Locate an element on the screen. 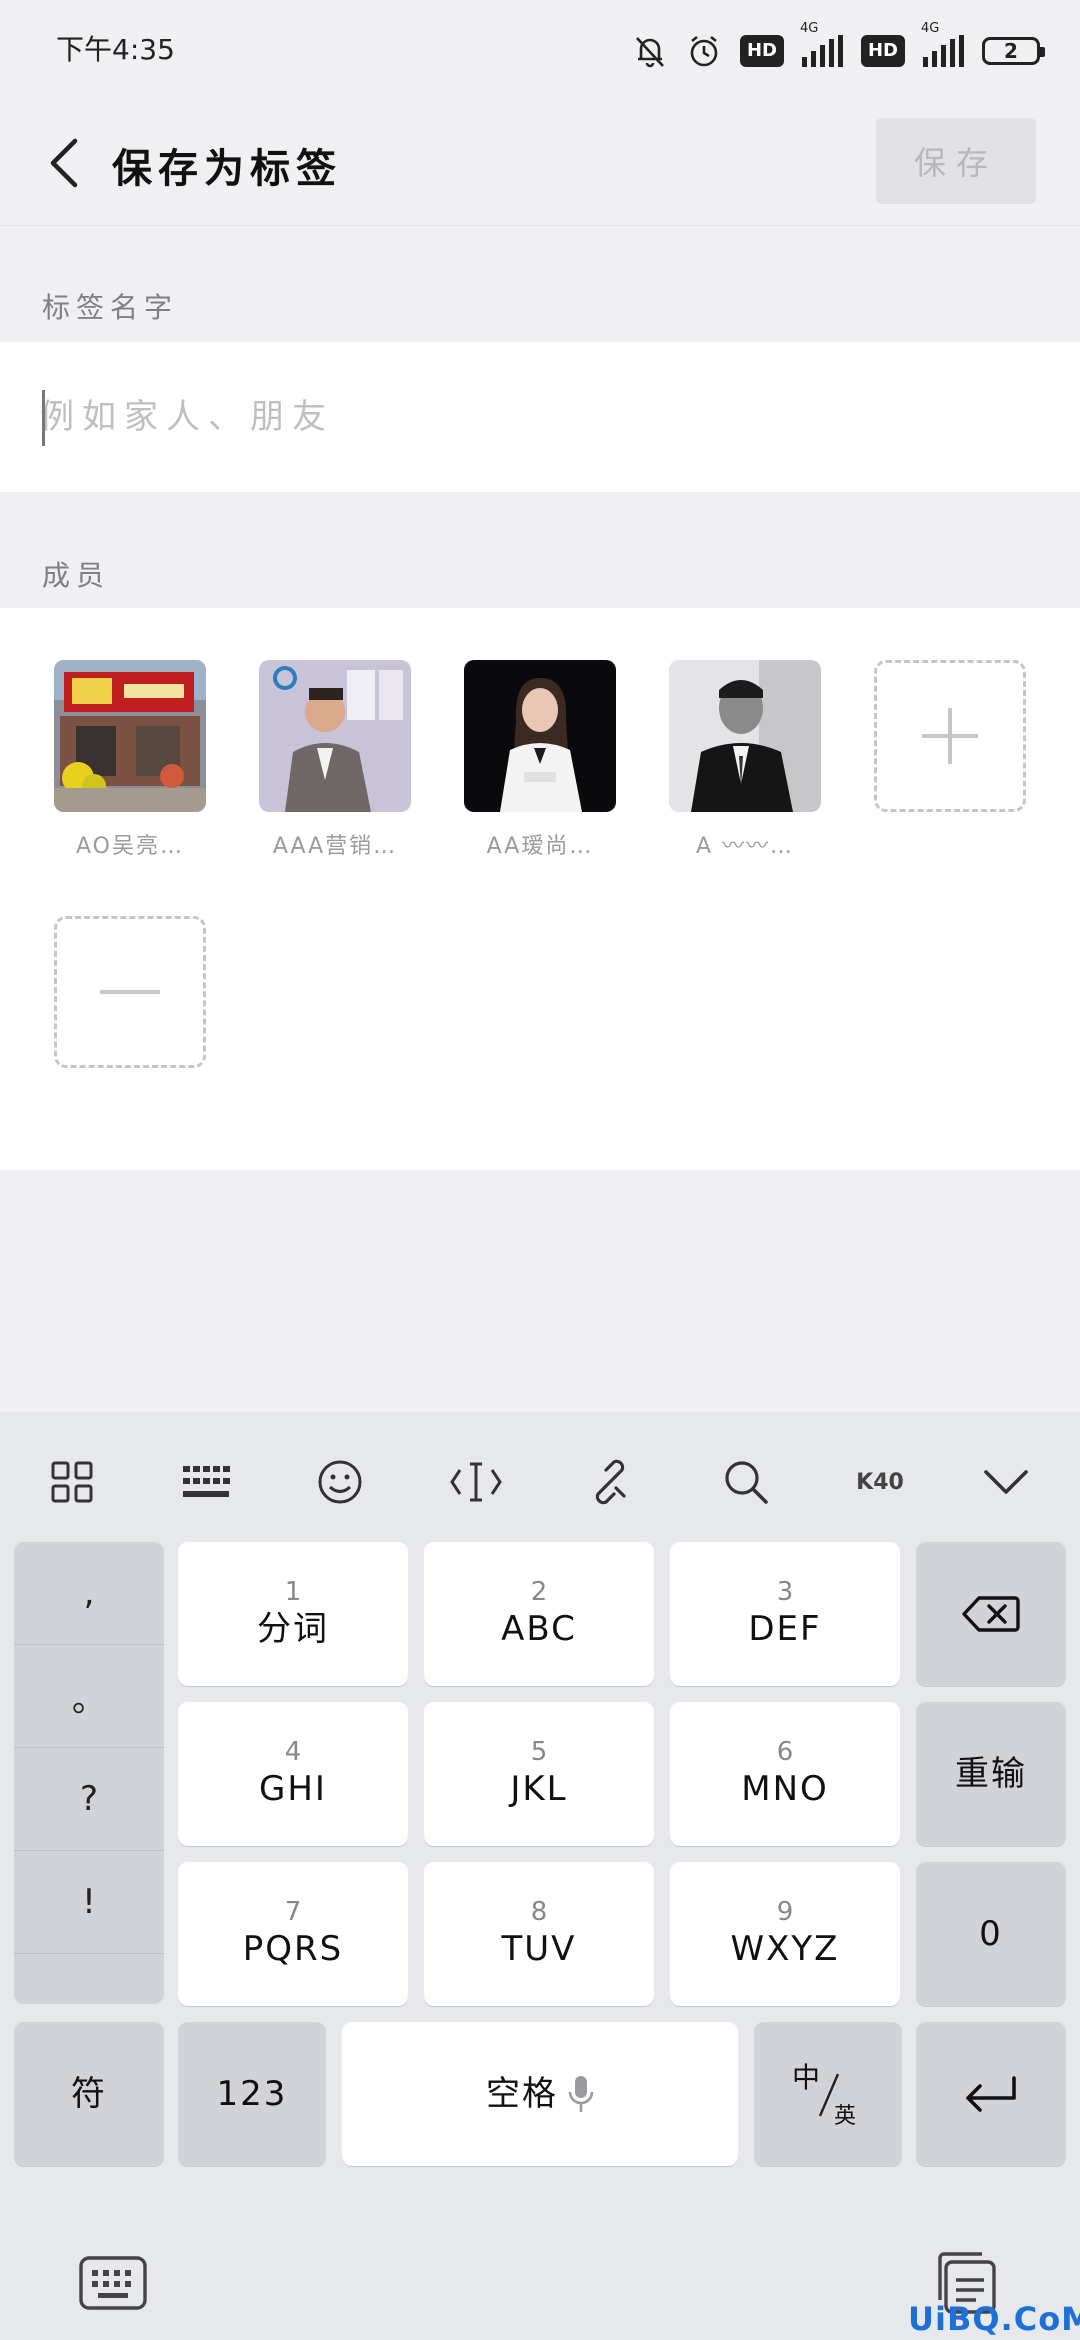 The width and height of the screenshot is (1080, 2340). apps-grid-icon is located at coordinates (72, 1482).